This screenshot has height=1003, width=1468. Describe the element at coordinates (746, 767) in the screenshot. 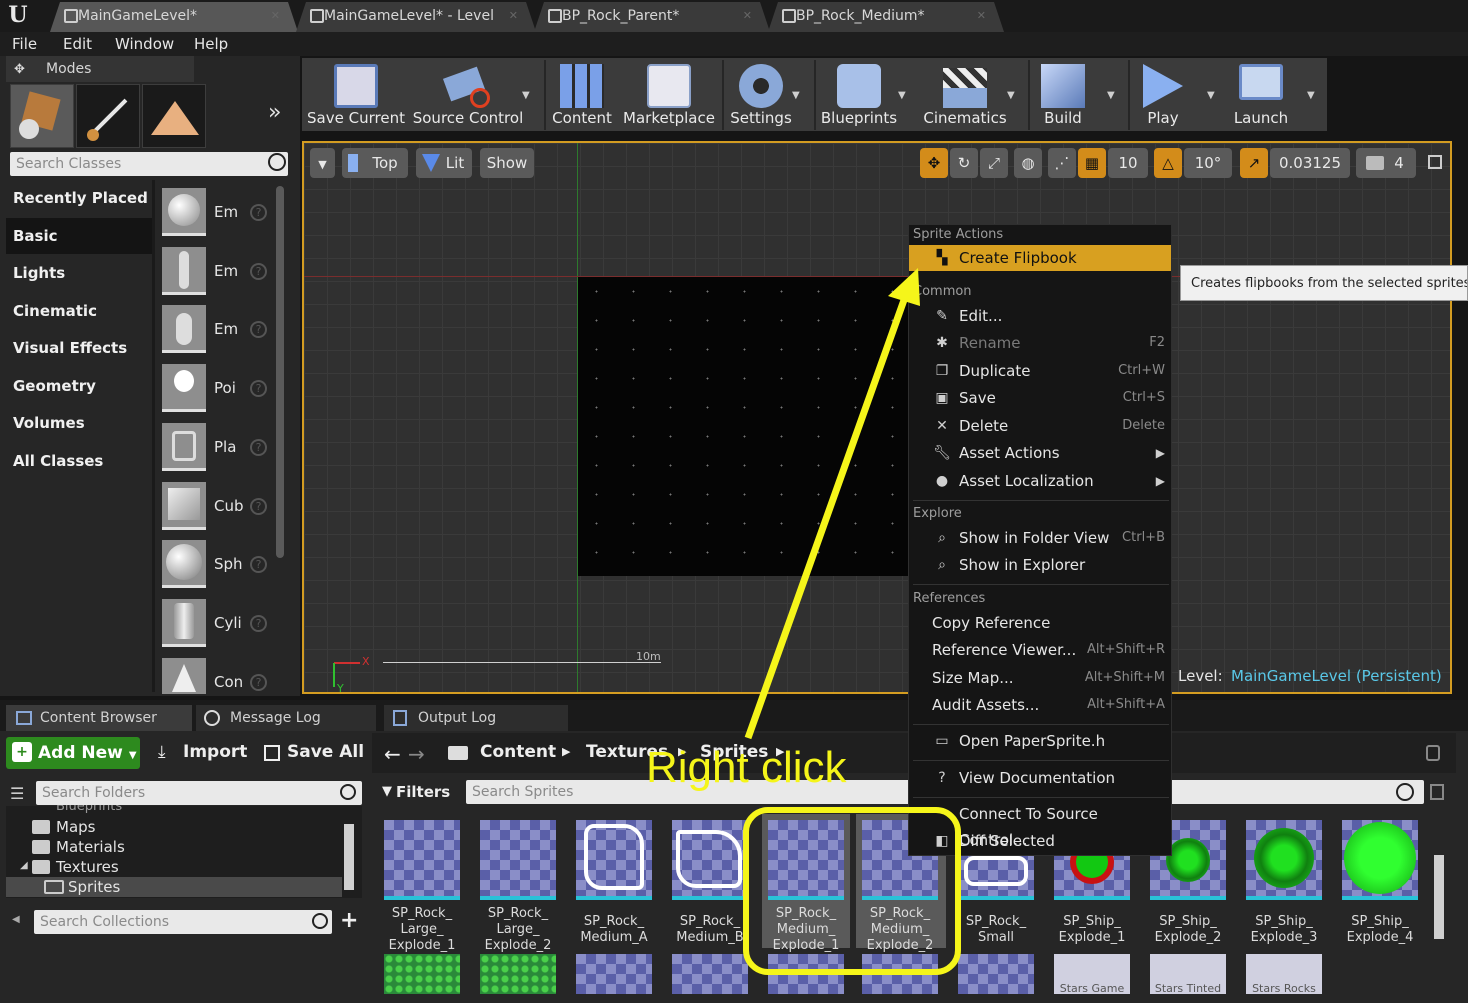

I see `annotation-text: Right click` at that location.